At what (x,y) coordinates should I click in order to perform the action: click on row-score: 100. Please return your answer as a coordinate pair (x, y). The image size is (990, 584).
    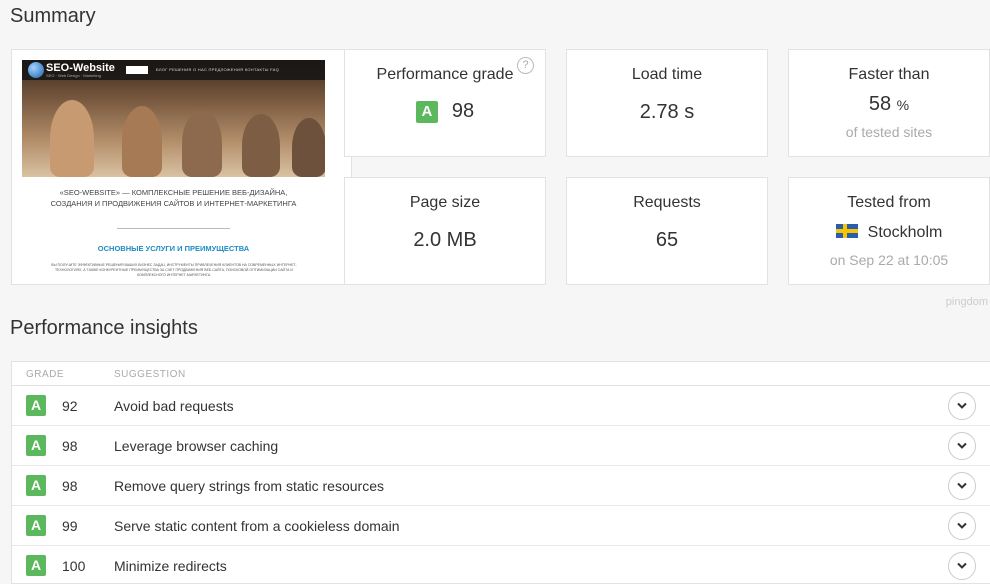
    Looking at the image, I should click on (74, 566).